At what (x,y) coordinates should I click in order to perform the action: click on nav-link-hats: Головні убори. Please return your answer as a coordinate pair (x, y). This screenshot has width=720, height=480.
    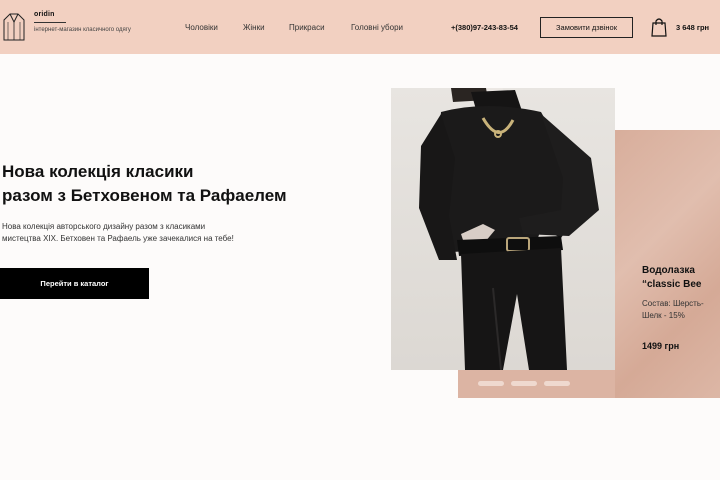
    Looking at the image, I should click on (377, 27).